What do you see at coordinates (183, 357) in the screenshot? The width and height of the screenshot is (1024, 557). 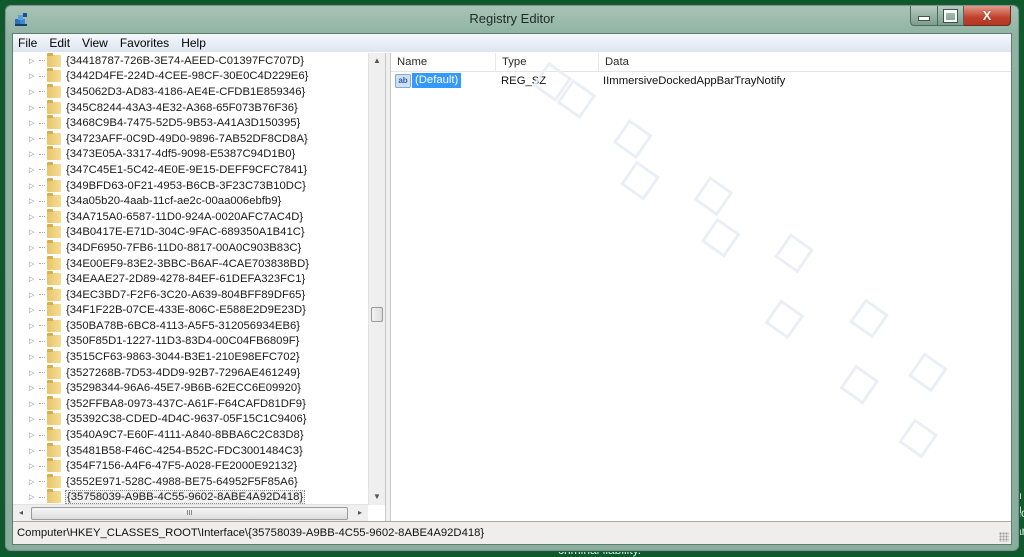 I see `tree-item-label: {3515CF63-9863-3044-B3E1-210E98EFC702}` at bounding box center [183, 357].